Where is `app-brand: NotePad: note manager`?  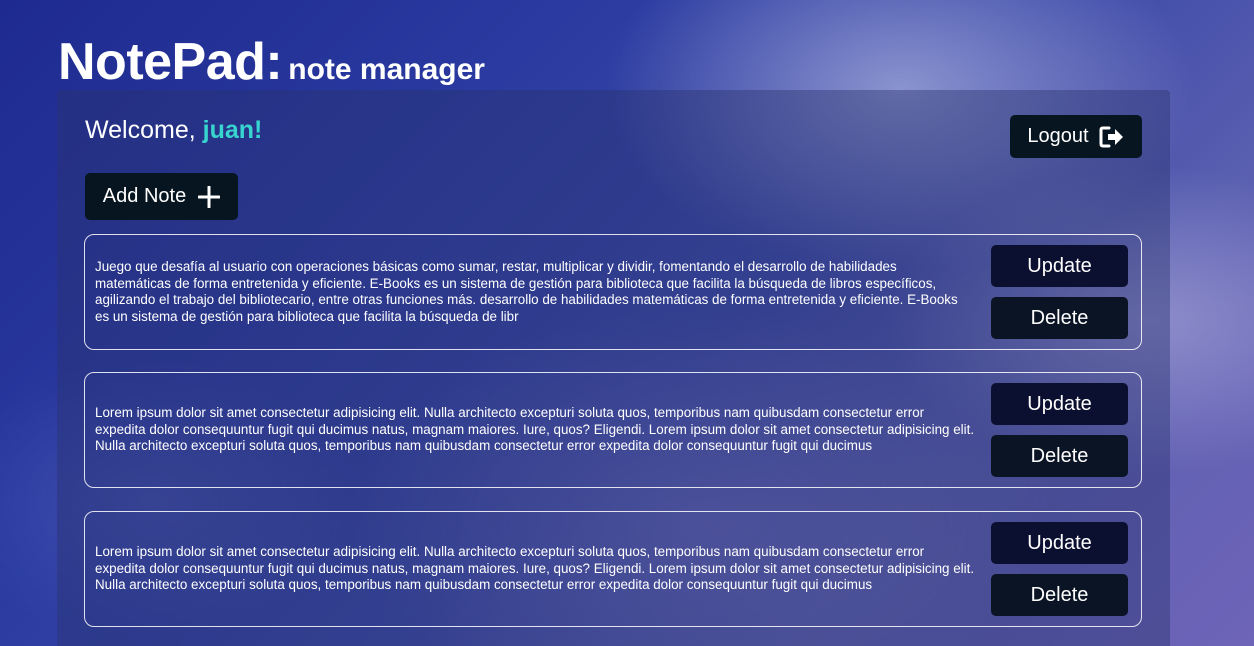
app-brand: NotePad: note manager is located at coordinates (271, 62).